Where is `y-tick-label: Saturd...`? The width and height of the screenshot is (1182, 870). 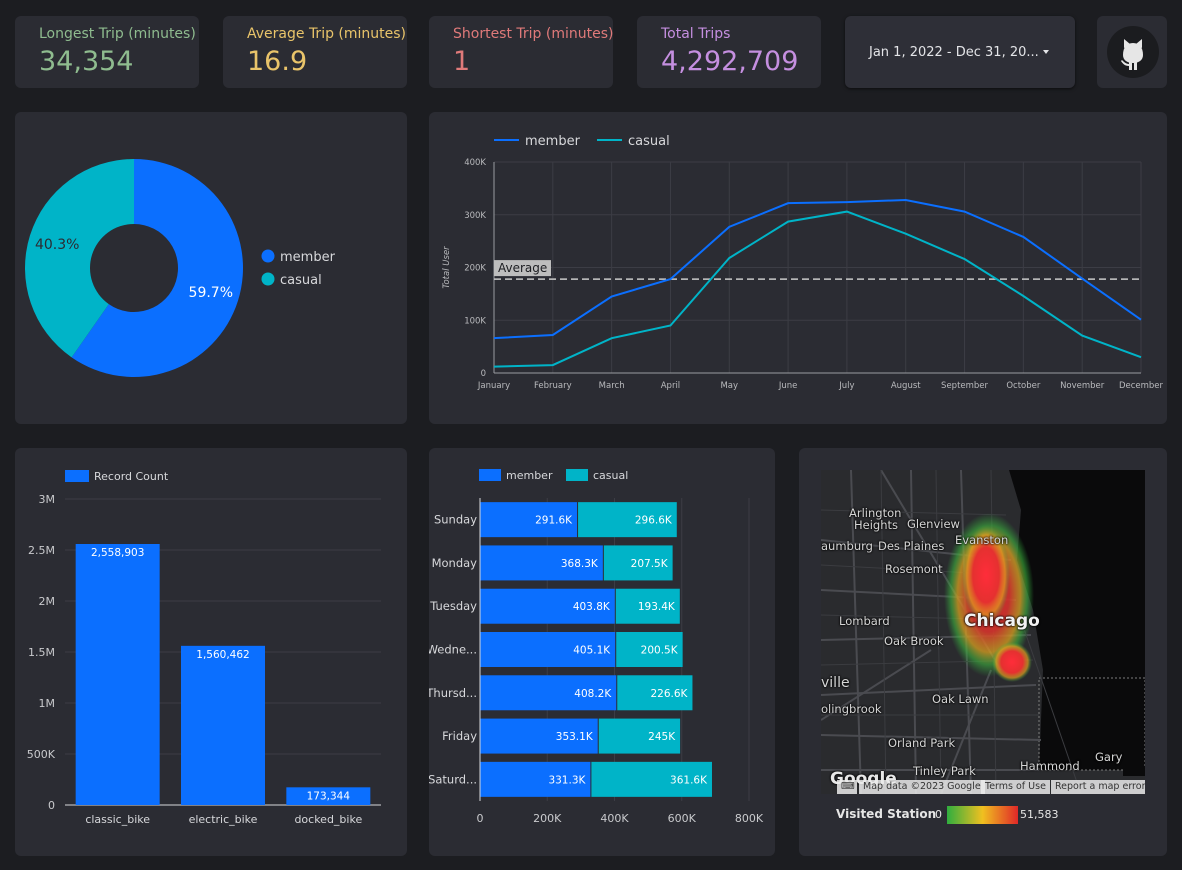
y-tick-label: Saturd... is located at coordinates (453, 779).